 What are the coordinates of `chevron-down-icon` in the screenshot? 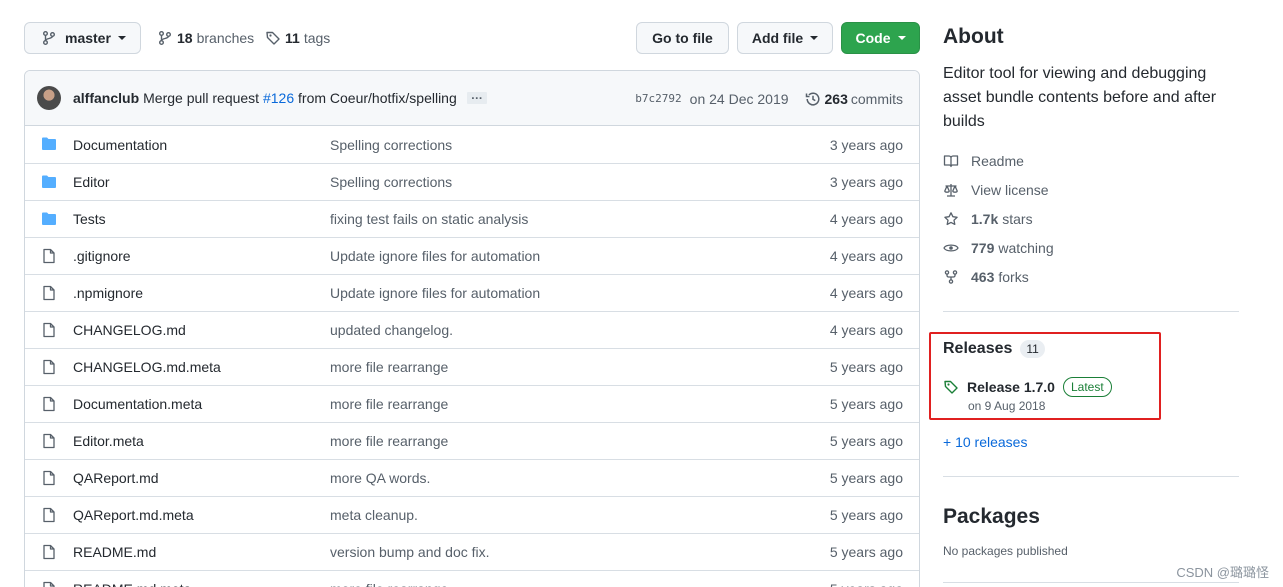 It's located at (814, 38).